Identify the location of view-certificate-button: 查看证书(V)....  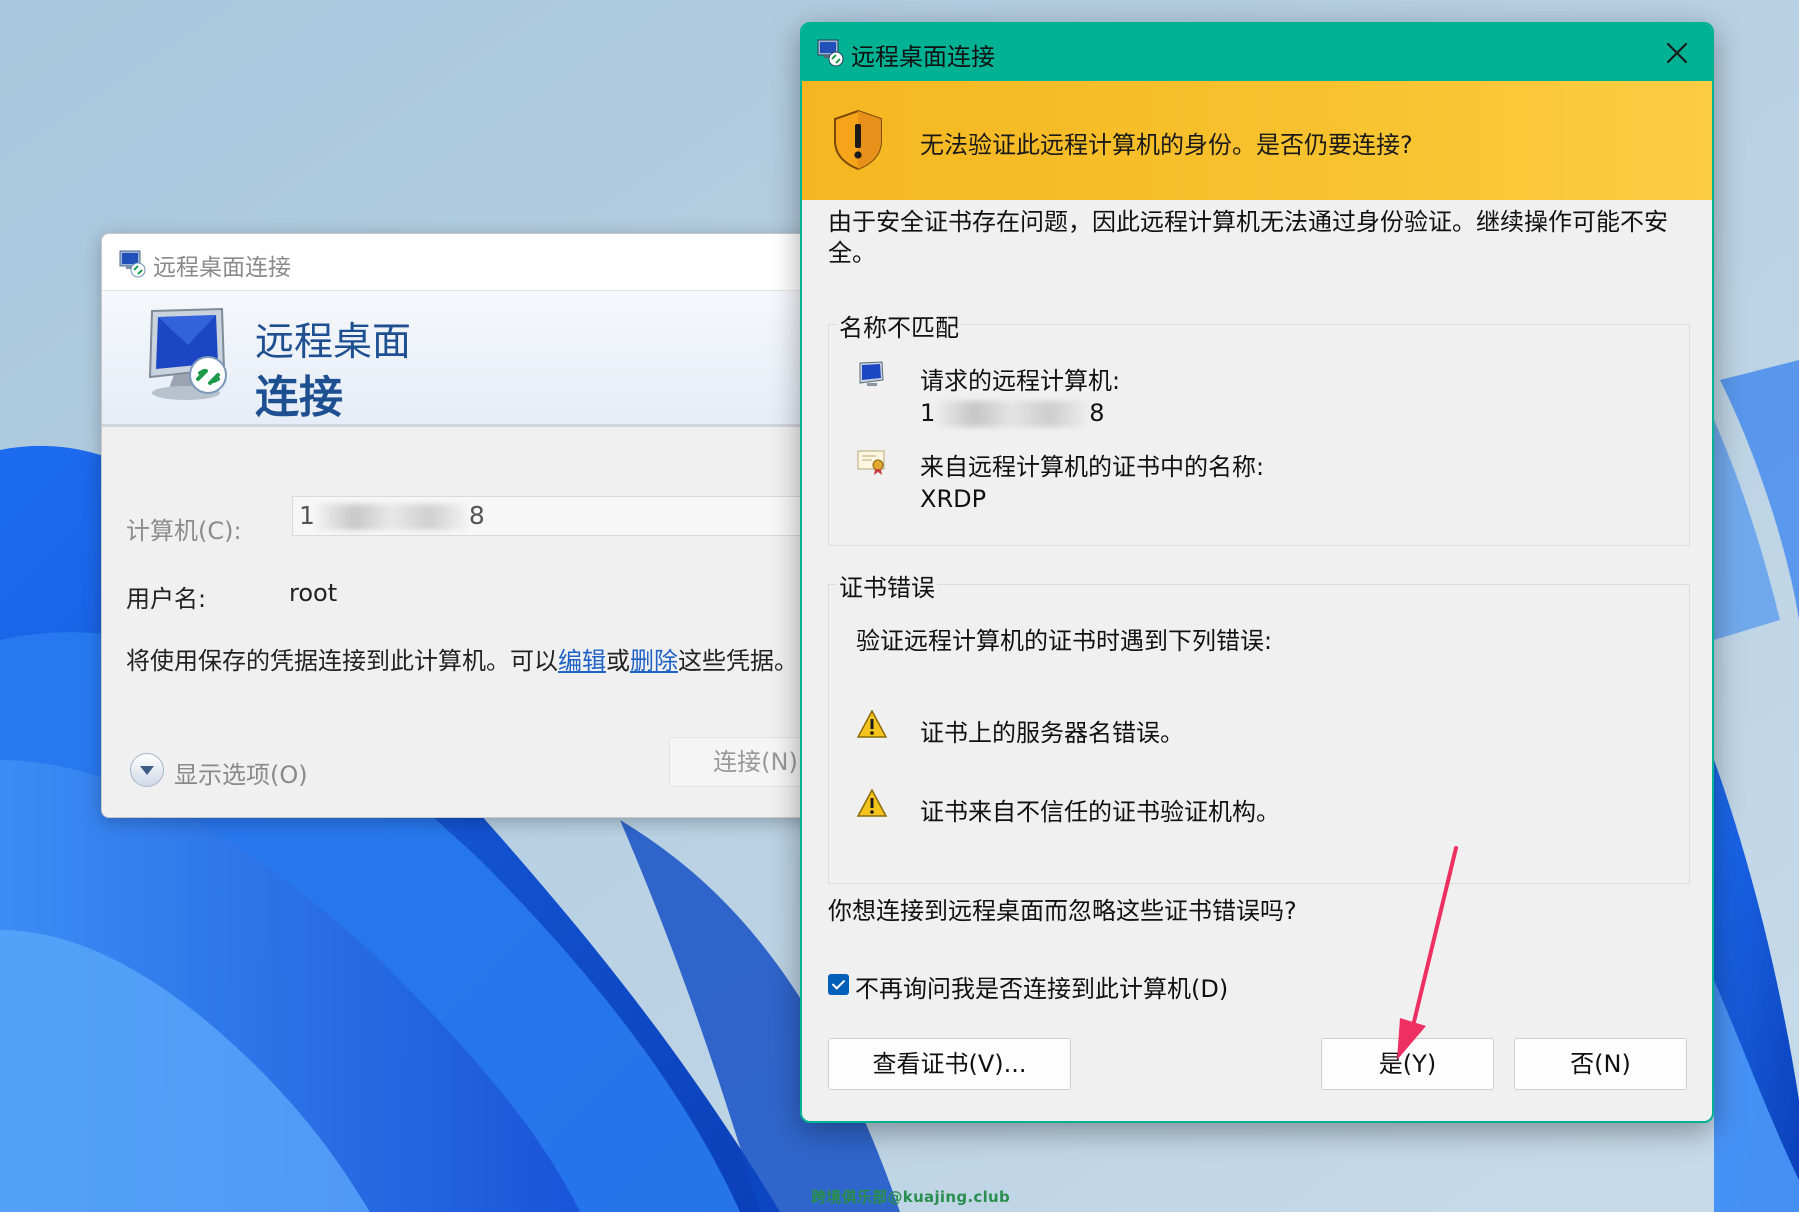
(949, 1064).